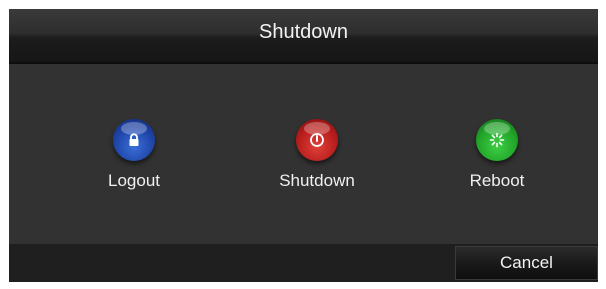  I want to click on shutdown-button: Shutdown, so click(317, 155).